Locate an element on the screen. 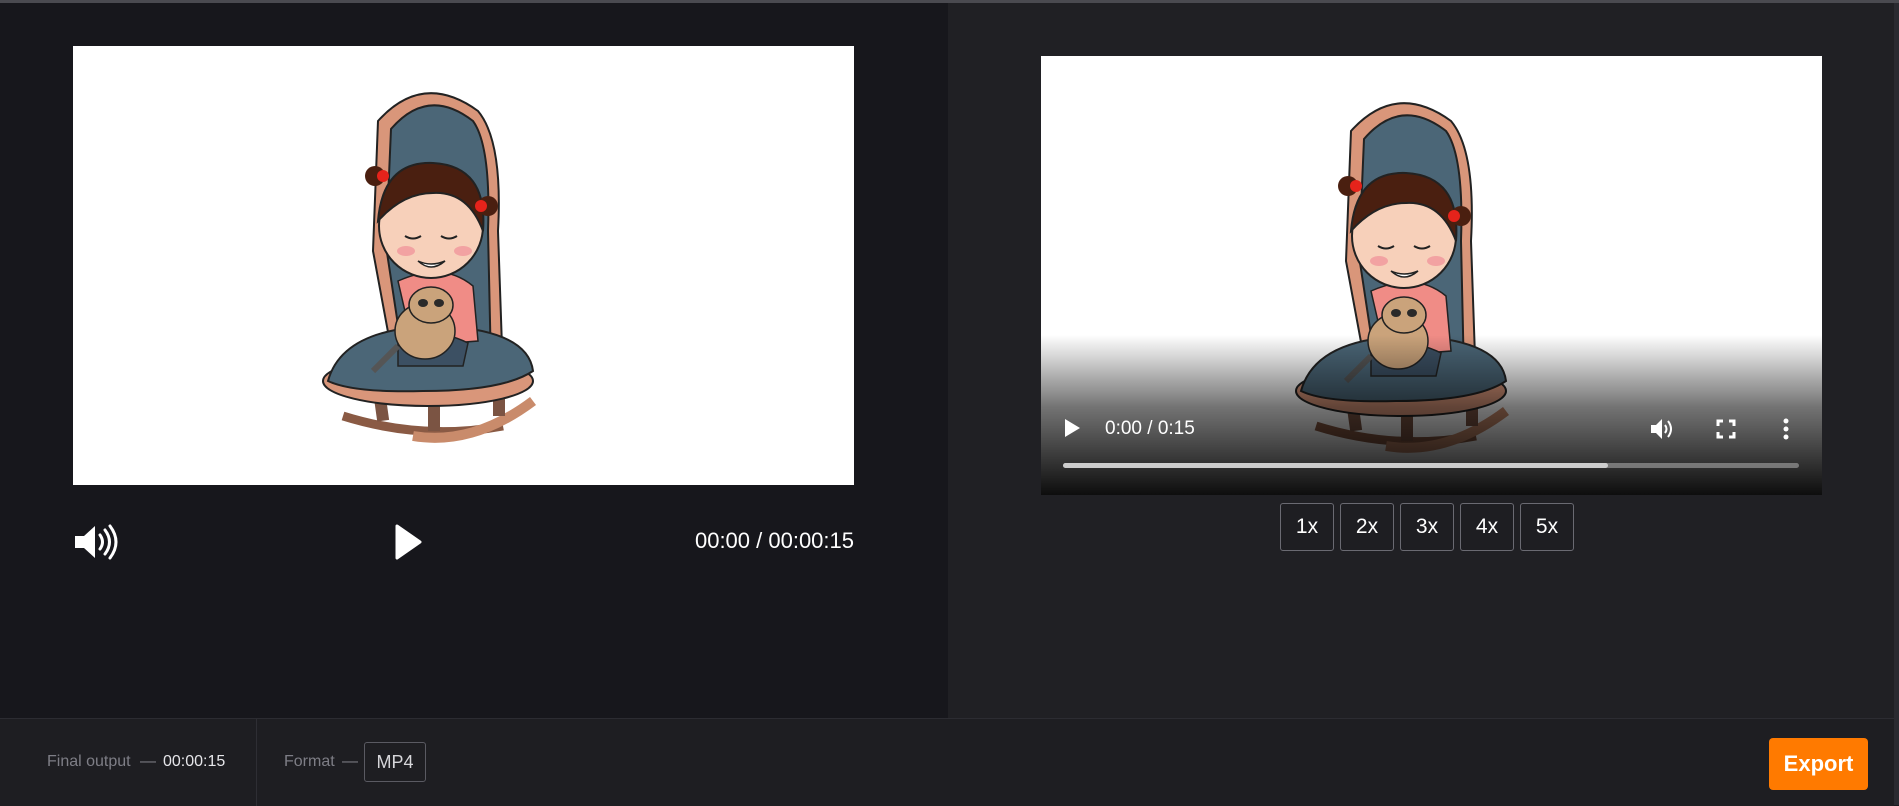  window-right-edge is located at coordinates (1896, 404).